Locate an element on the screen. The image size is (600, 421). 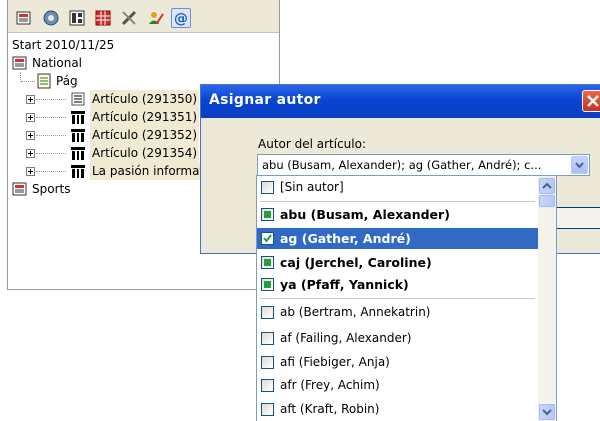
grid-icon is located at coordinates (103, 18).